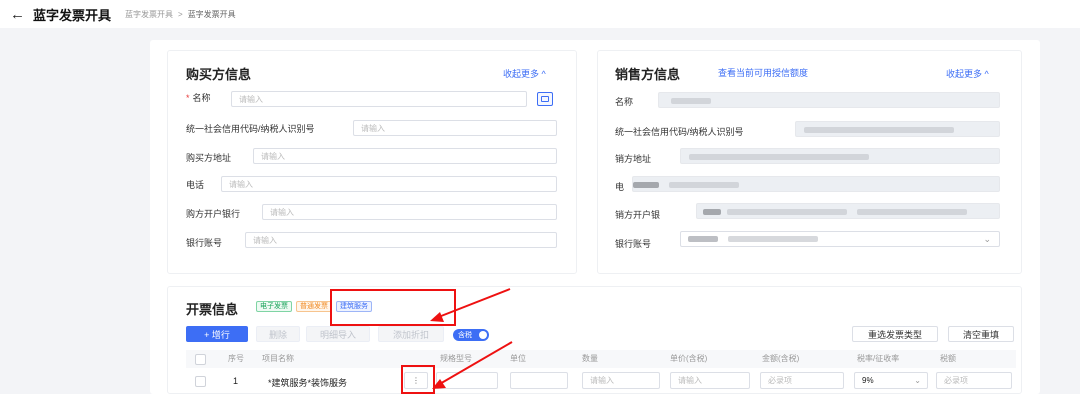 This screenshot has height=394, width=1080. I want to click on invoice-title: 开票信息, so click(212, 309).